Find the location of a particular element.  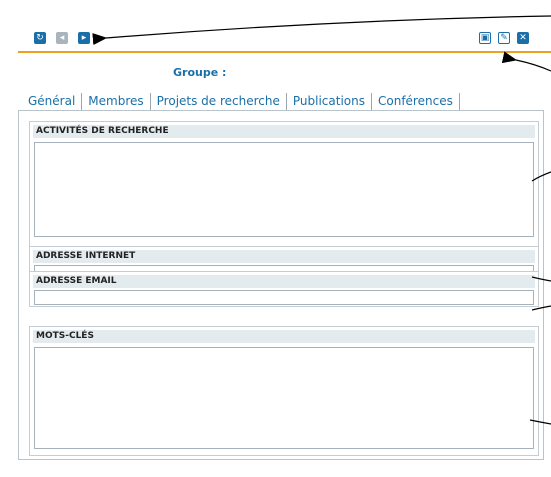

save-icon: ▣ is located at coordinates (485, 37).